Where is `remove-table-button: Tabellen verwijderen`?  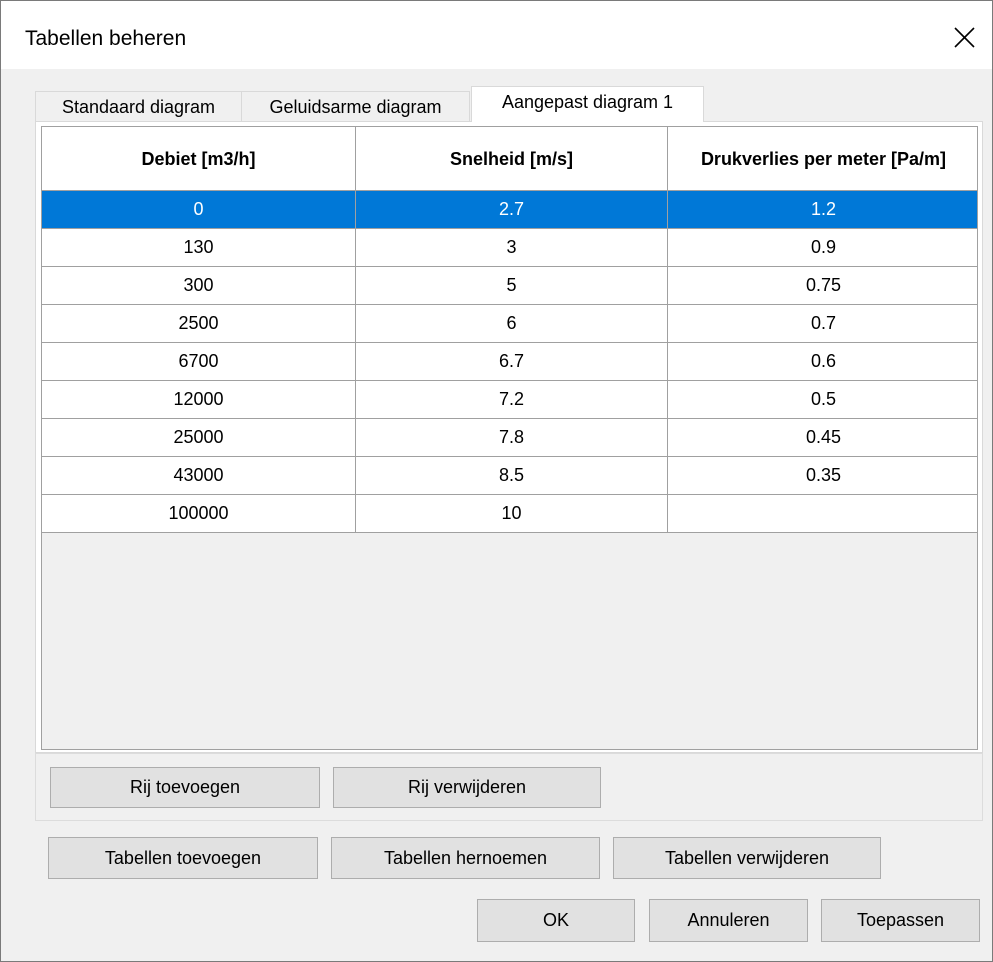 remove-table-button: Tabellen verwijderen is located at coordinates (747, 858).